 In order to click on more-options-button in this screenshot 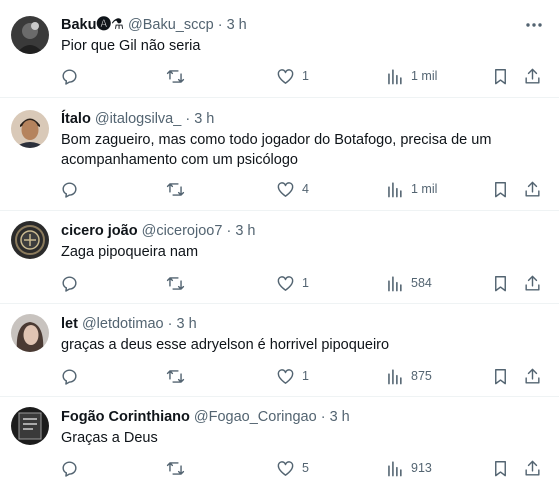, I will do `click(534, 25)`.